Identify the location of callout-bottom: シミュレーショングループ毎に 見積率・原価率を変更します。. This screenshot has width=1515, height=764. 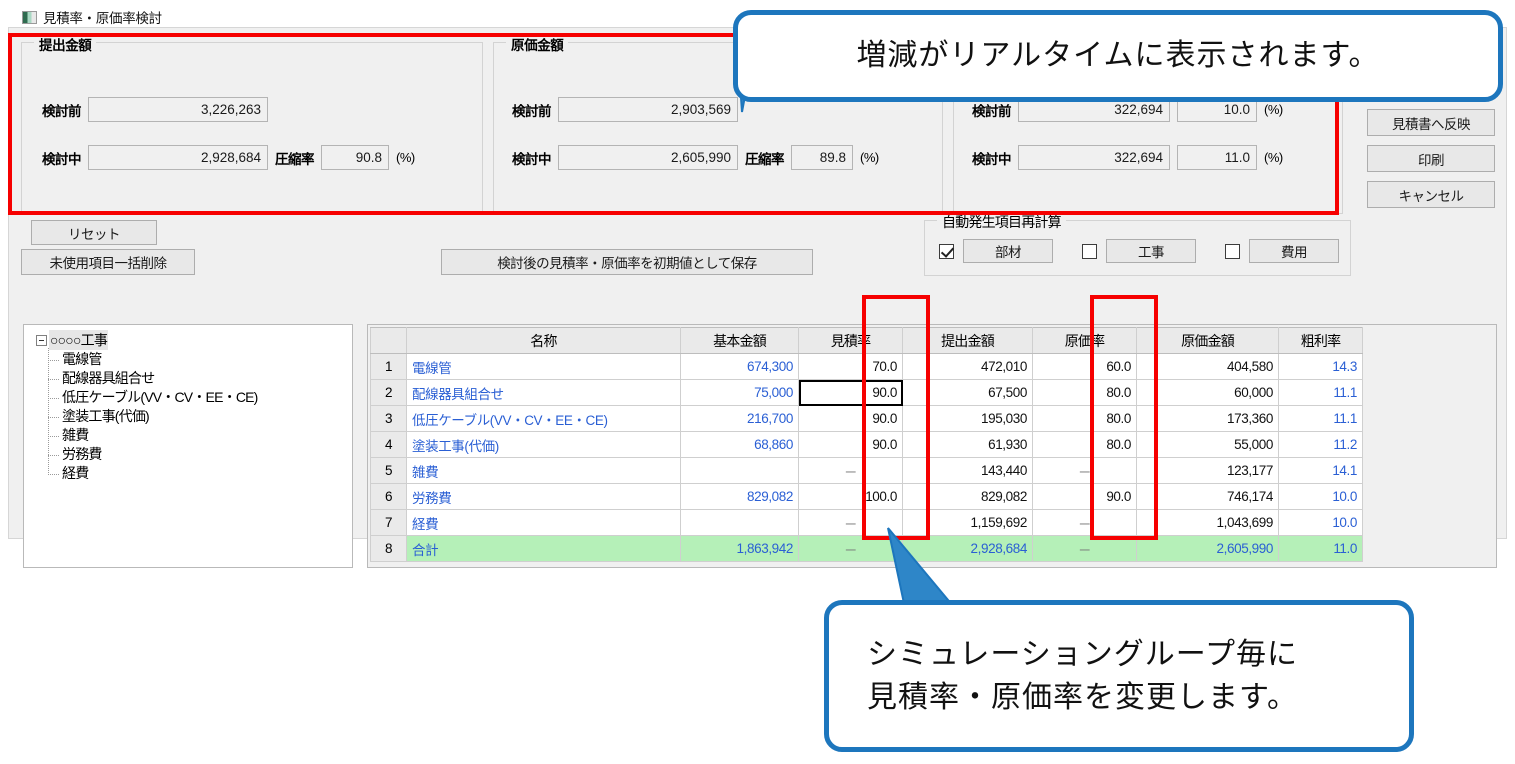
(1119, 676).